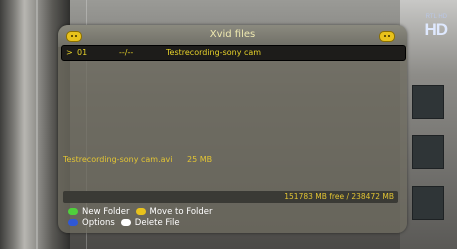  Describe the element at coordinates (125, 222) in the screenshot. I see `white-button-icon` at that location.